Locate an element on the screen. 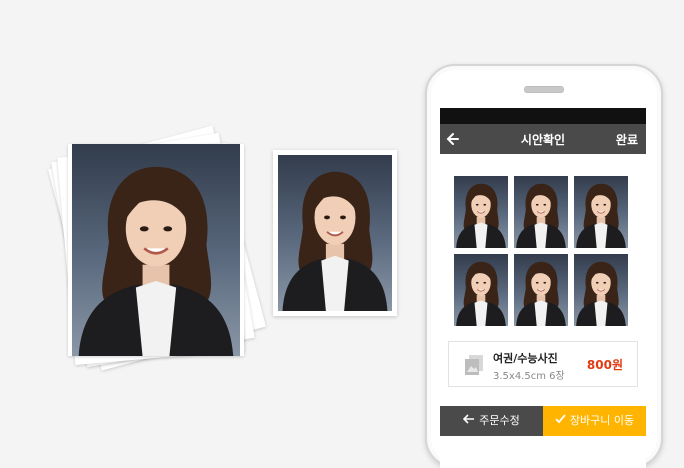 Image resolution: width=684 pixels, height=468 pixels. edit-order-button: 주문수정 is located at coordinates (491, 421).